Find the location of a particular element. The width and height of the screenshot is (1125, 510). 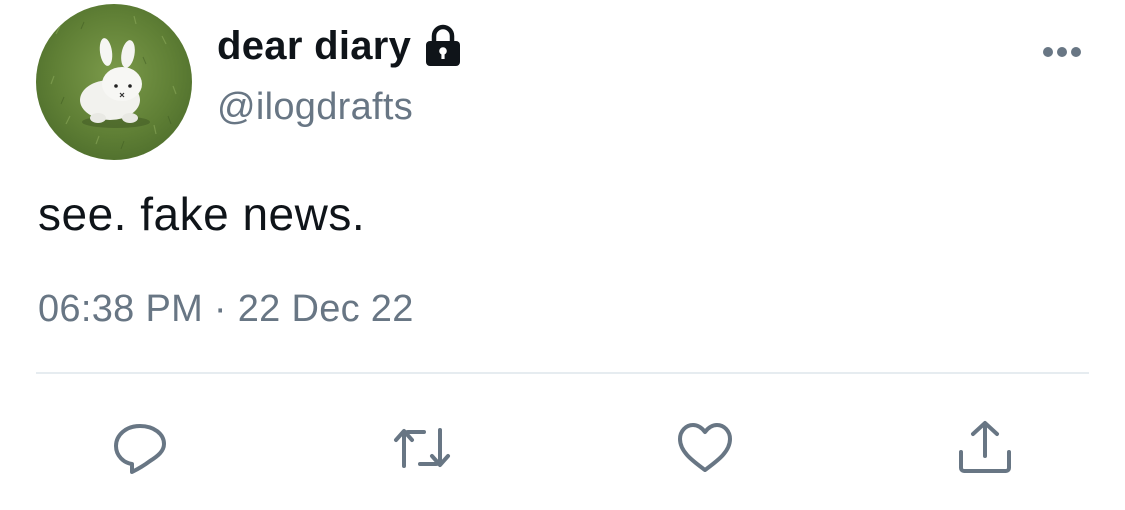

reply-button is located at coordinates (140, 448).